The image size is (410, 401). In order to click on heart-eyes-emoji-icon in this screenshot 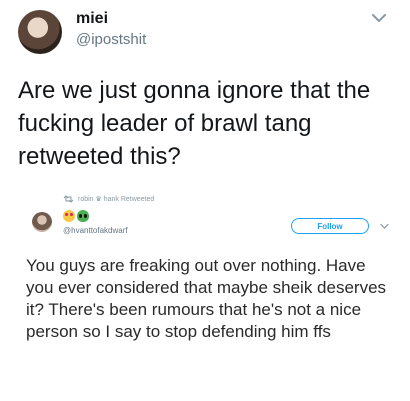, I will do `click(69, 216)`.